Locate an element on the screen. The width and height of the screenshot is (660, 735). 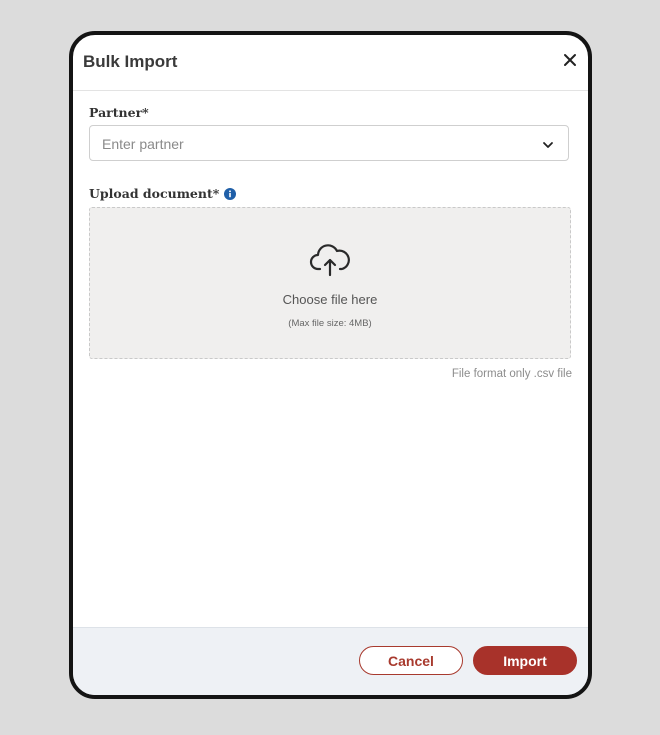
max-file-size: (Max file size: 4MB) is located at coordinates (330, 323).